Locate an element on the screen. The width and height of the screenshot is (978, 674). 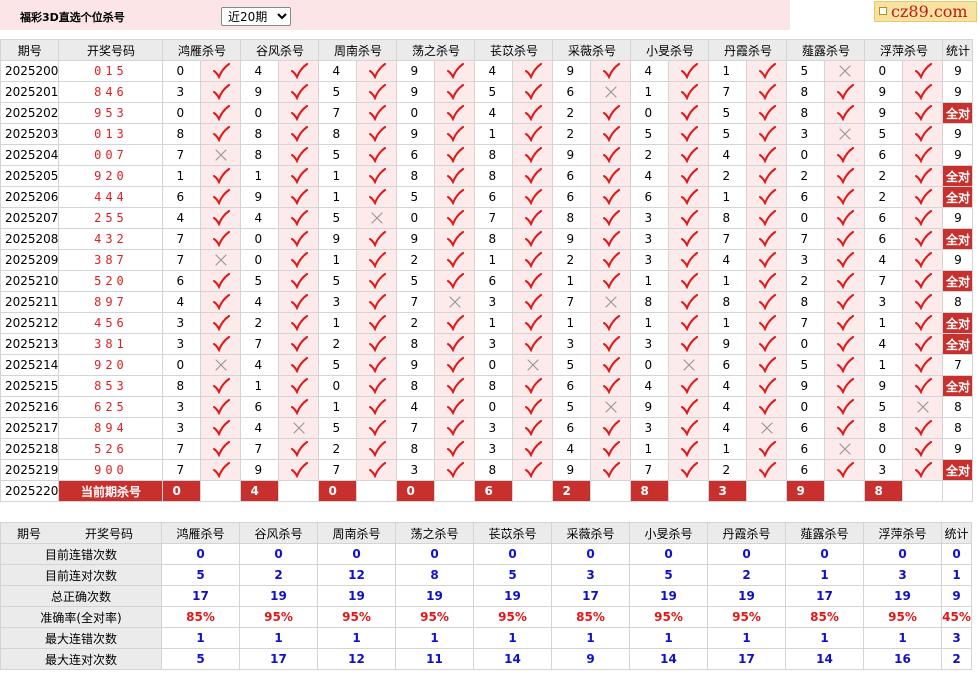
summary-value: 0 is located at coordinates (746, 554).